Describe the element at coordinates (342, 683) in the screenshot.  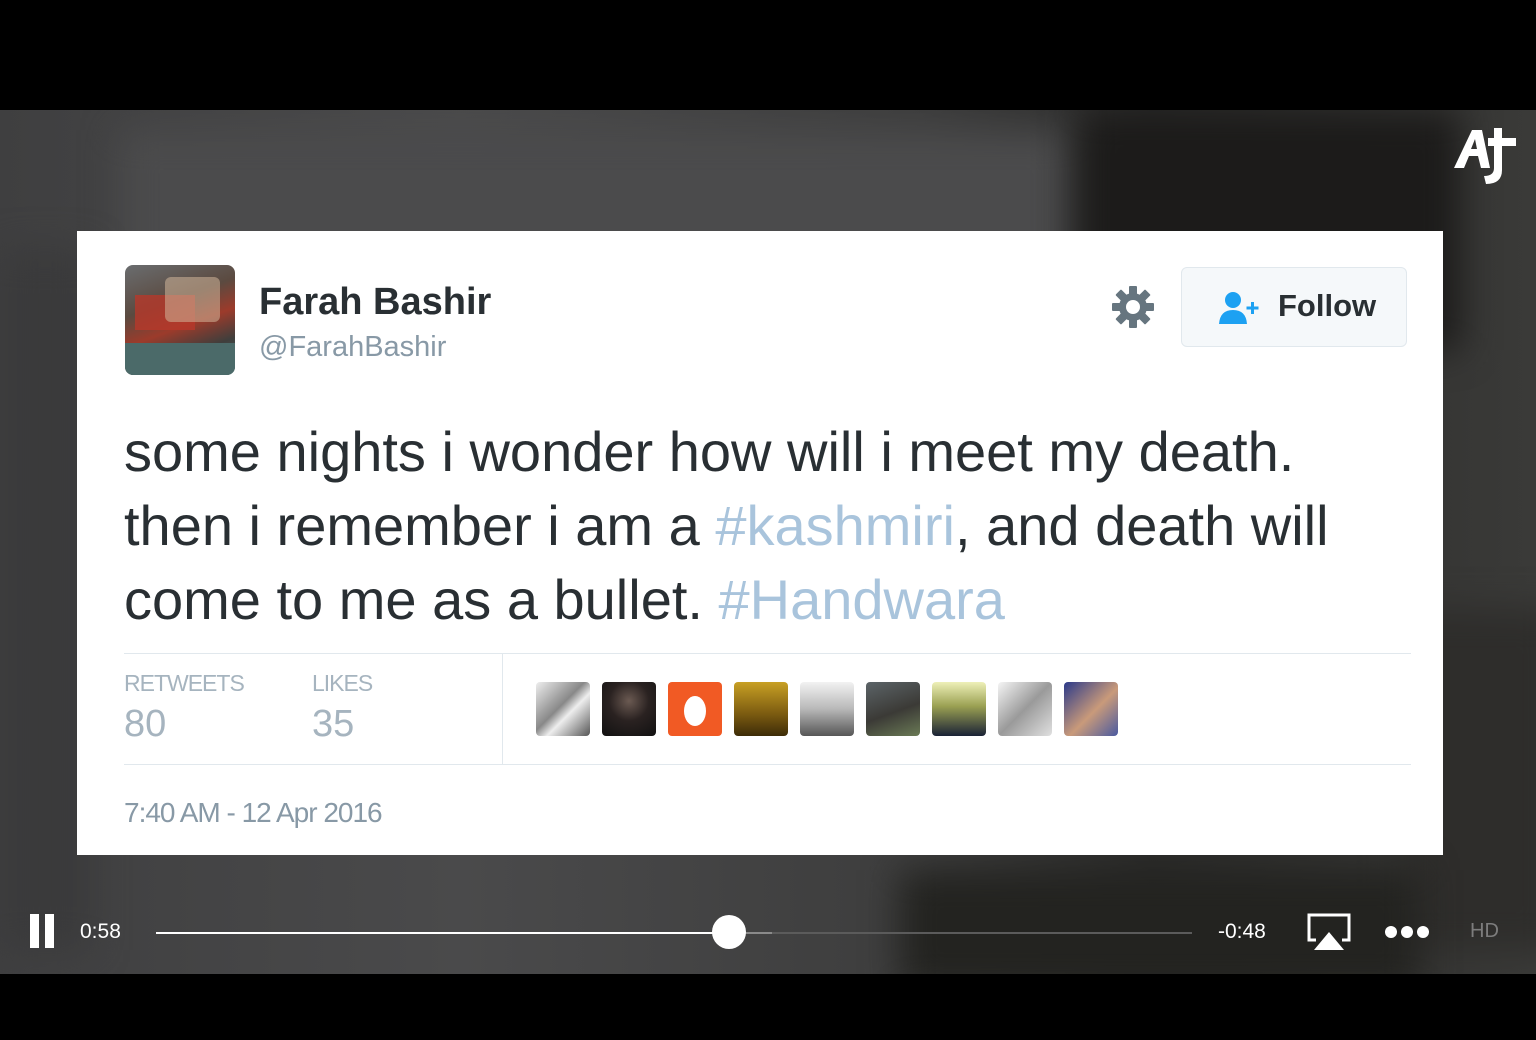
I see `likes-label: LIKES` at that location.